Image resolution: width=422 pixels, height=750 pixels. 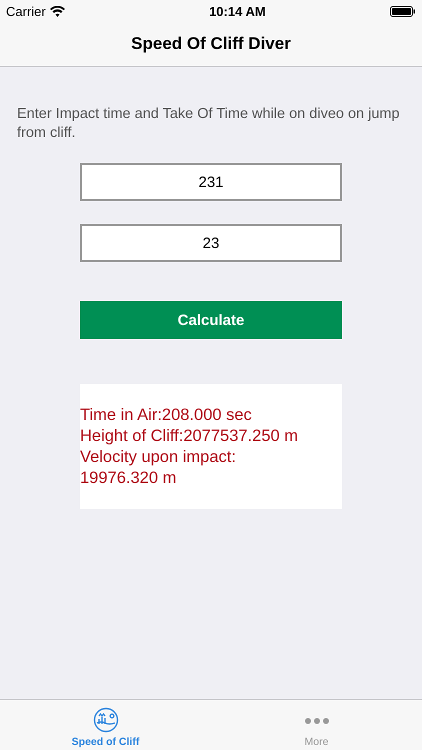 I want to click on result-text: Velocity upon impact:, so click(x=158, y=457).